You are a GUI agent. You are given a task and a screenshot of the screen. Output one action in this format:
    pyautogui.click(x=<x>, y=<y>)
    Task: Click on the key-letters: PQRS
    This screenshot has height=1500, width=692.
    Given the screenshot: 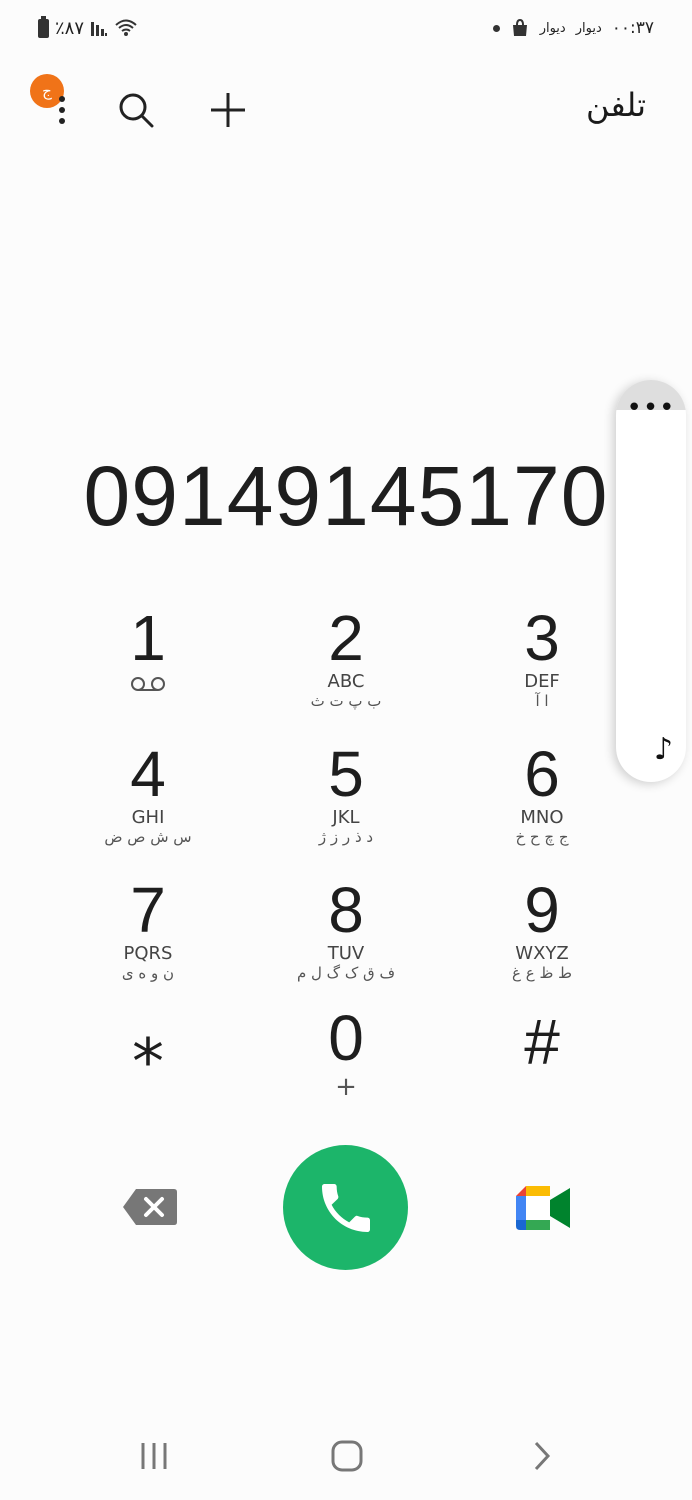 What is the action you would take?
    pyautogui.click(x=148, y=953)
    